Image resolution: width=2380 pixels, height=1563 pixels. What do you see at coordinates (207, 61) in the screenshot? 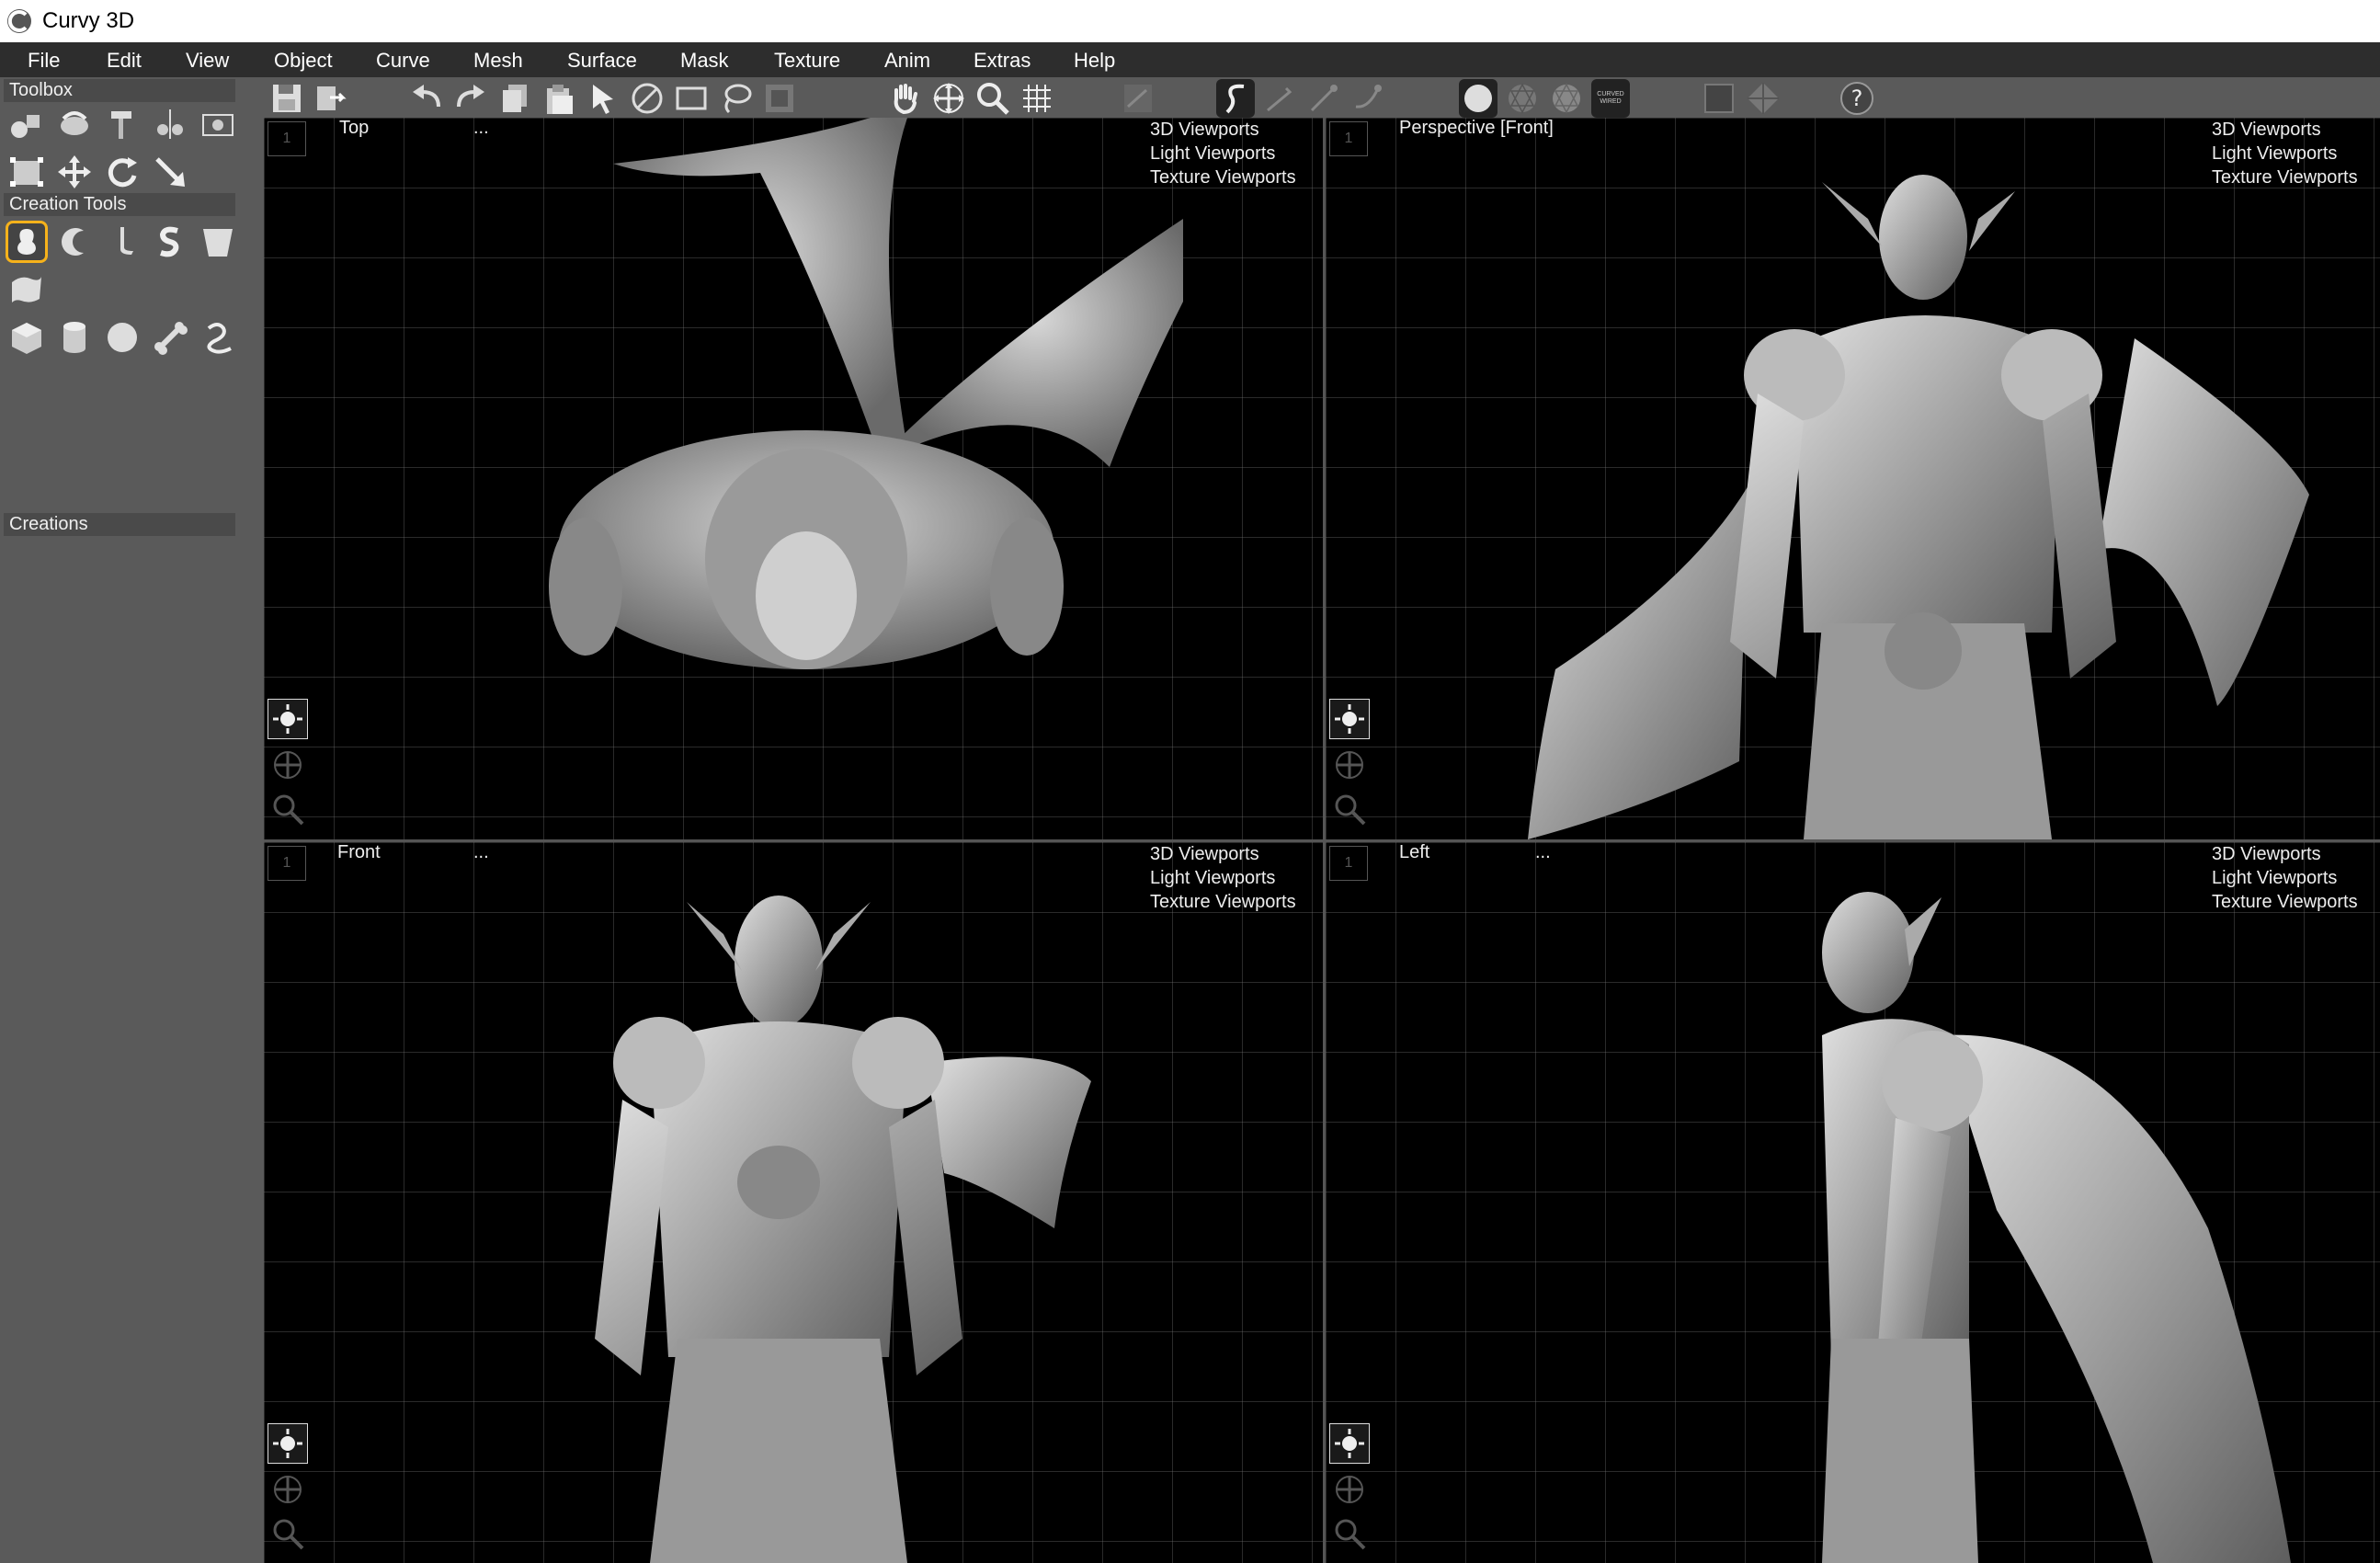
I see `menu-view: View` at bounding box center [207, 61].